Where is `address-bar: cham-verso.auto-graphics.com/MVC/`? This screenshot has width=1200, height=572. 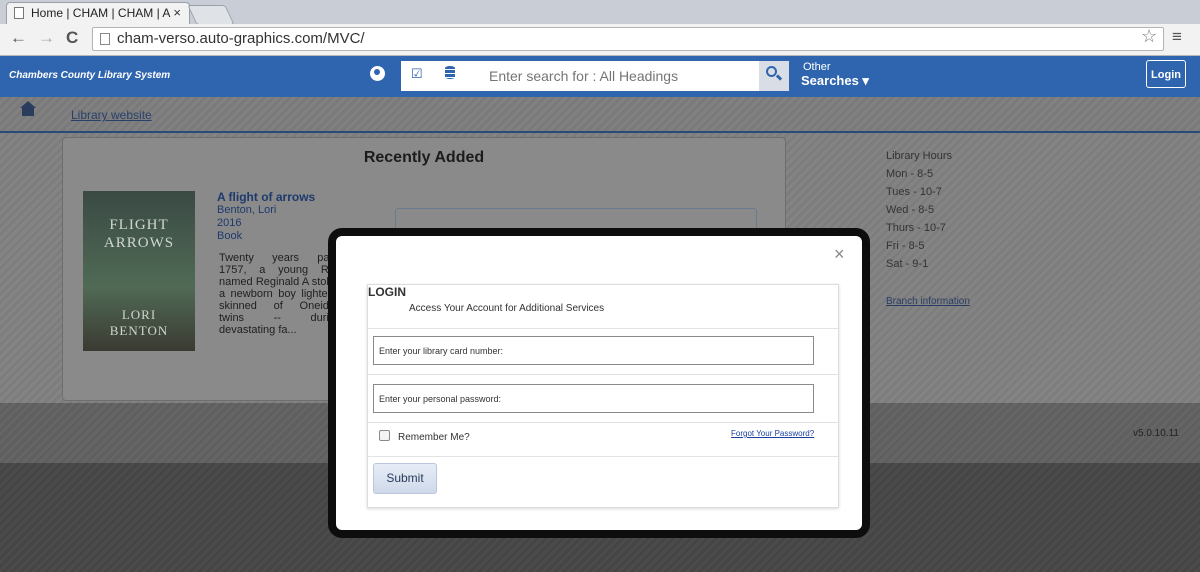 address-bar: cham-verso.auto-graphics.com/MVC/ is located at coordinates (628, 39).